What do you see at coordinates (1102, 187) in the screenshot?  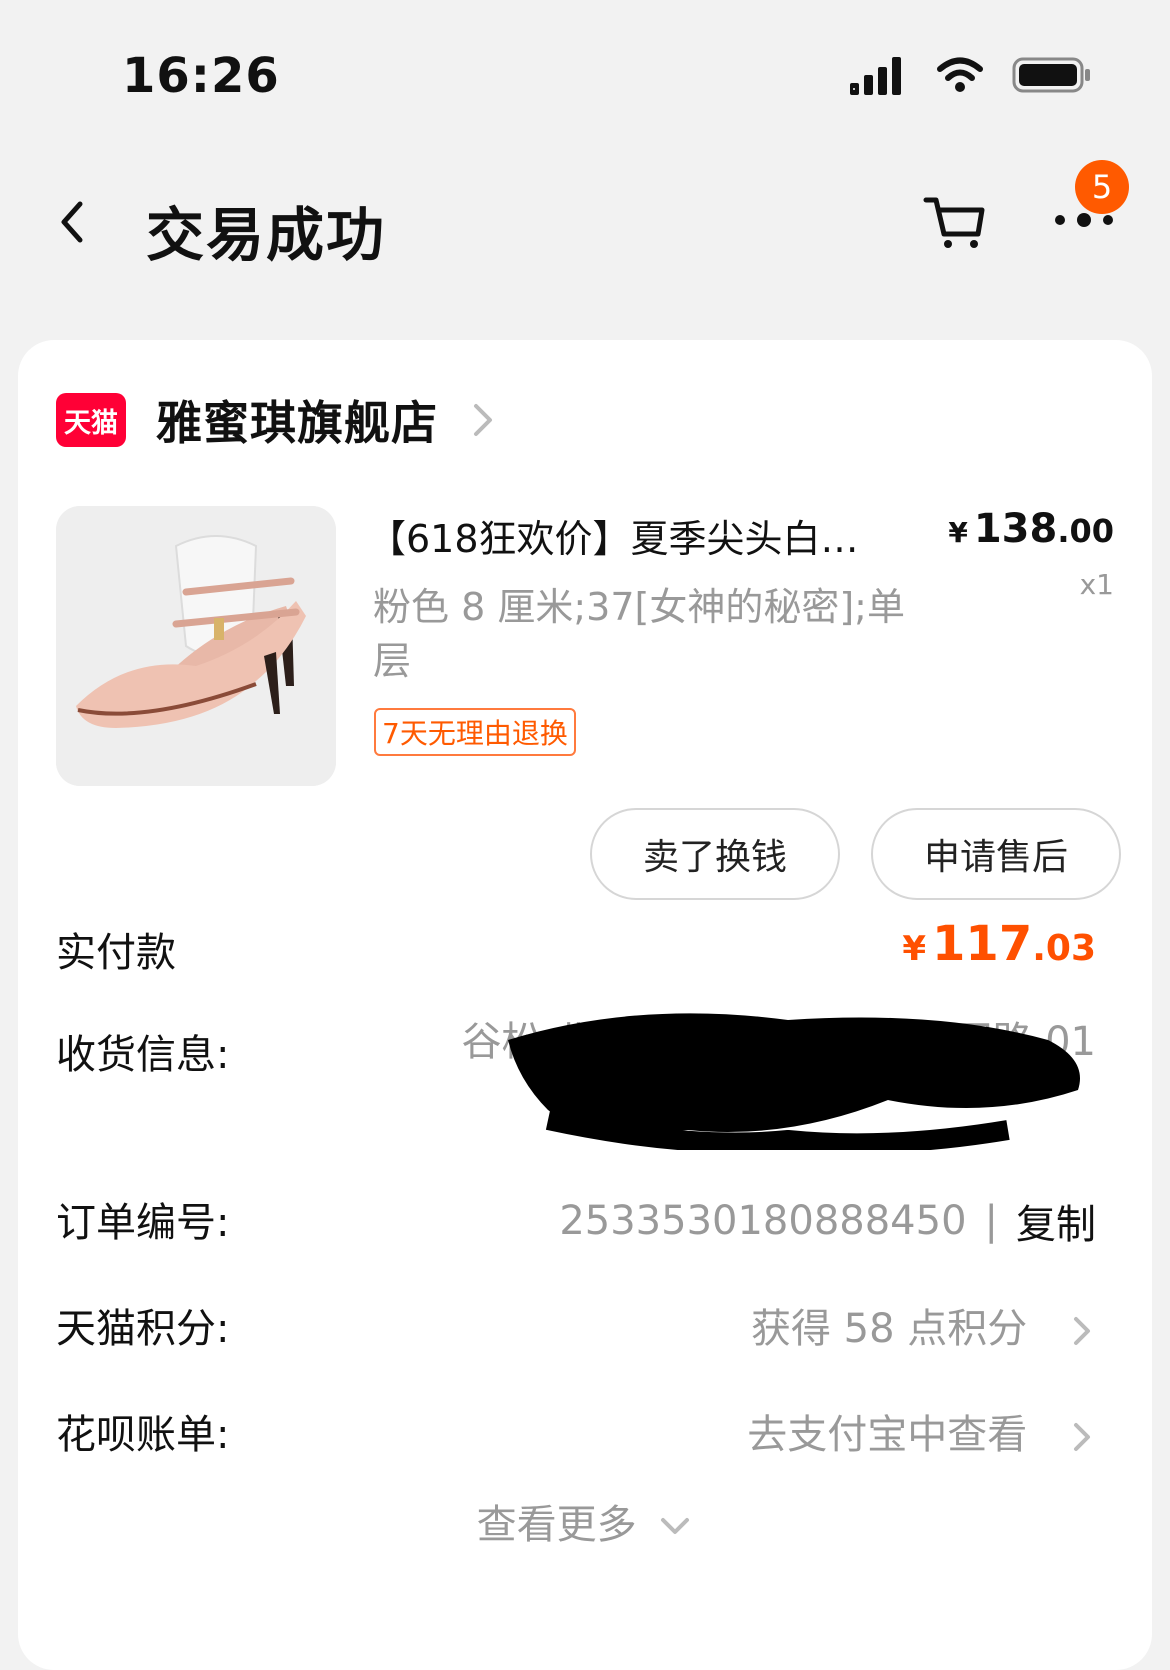 I see `notification-badge: 5` at bounding box center [1102, 187].